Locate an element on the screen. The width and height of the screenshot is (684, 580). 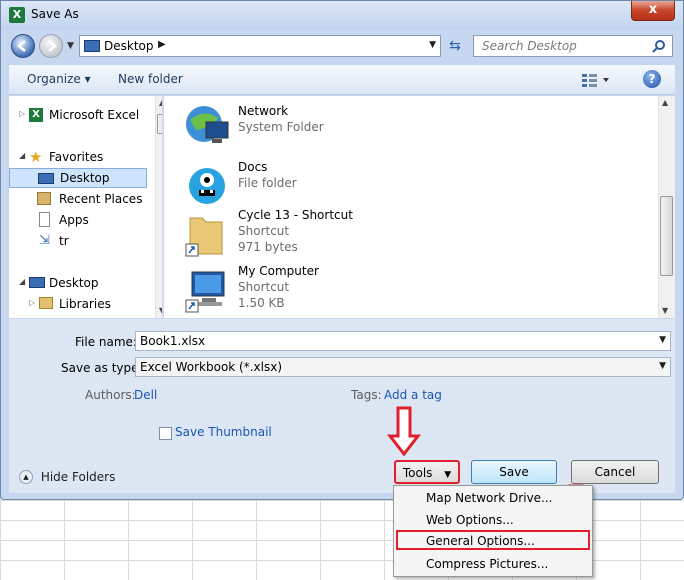
nav-item-recent-places: Recent Places is located at coordinates (78, 199).